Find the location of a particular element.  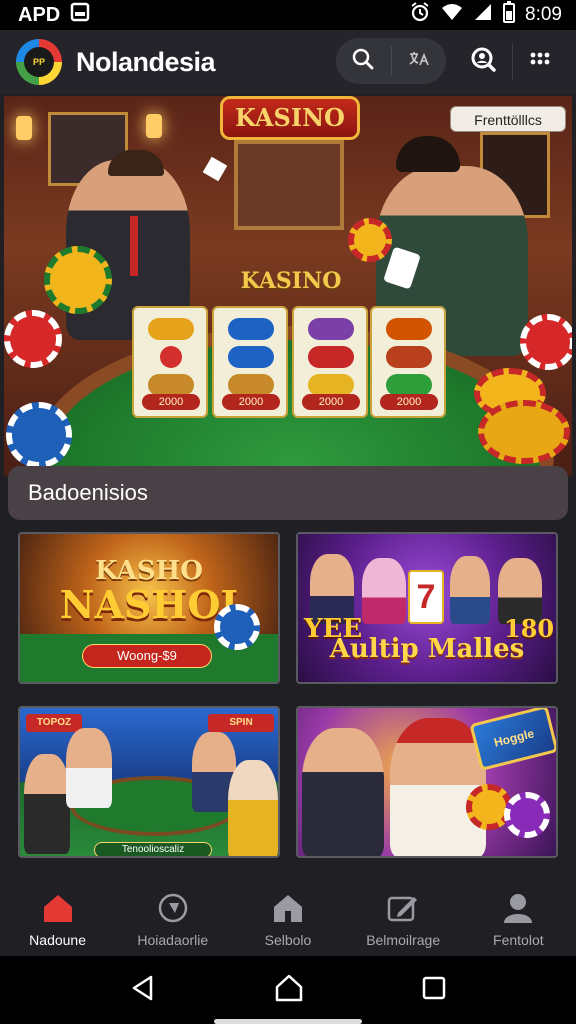

nav-label-4: Belmoilrage is located at coordinates (403, 939).